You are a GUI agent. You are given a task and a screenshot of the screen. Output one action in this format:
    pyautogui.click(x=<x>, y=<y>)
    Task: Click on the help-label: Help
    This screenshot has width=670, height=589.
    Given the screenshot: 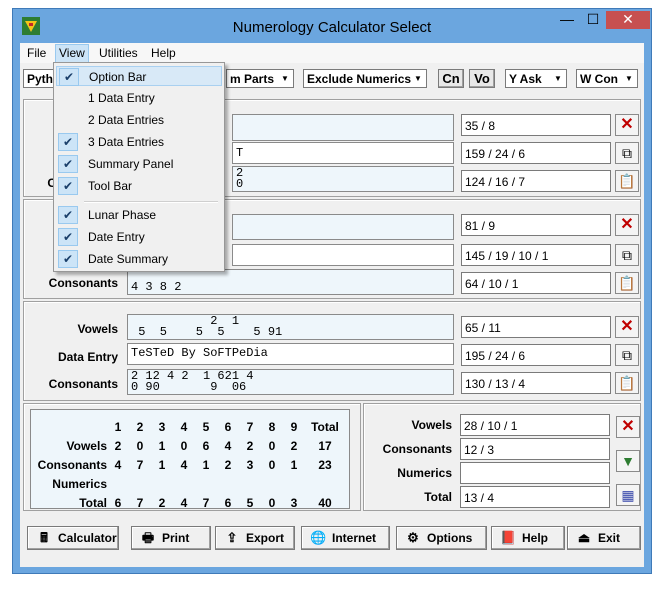 What is the action you would take?
    pyautogui.click(x=535, y=538)
    